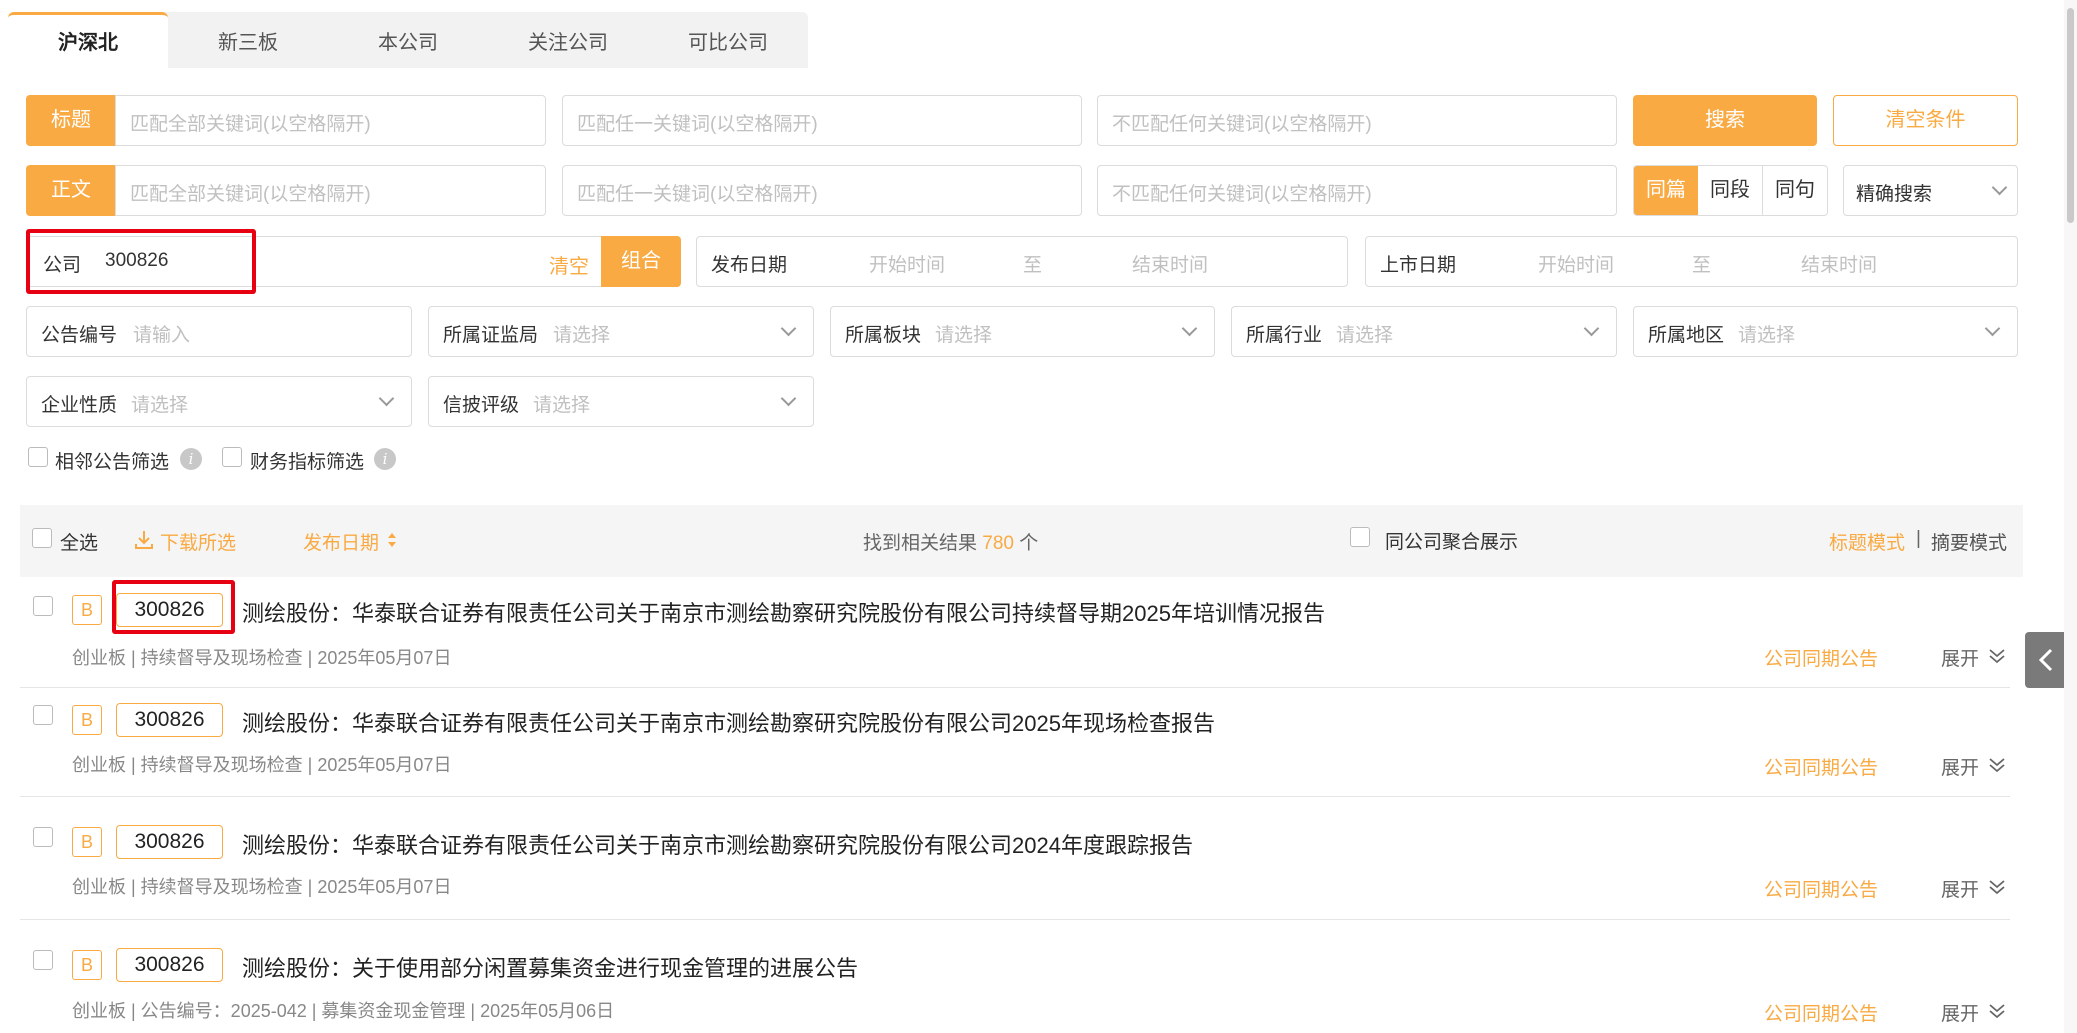 The height and width of the screenshot is (1033, 2077). Describe the element at coordinates (173, 607) in the screenshot. I see `code-highlight-box` at that location.